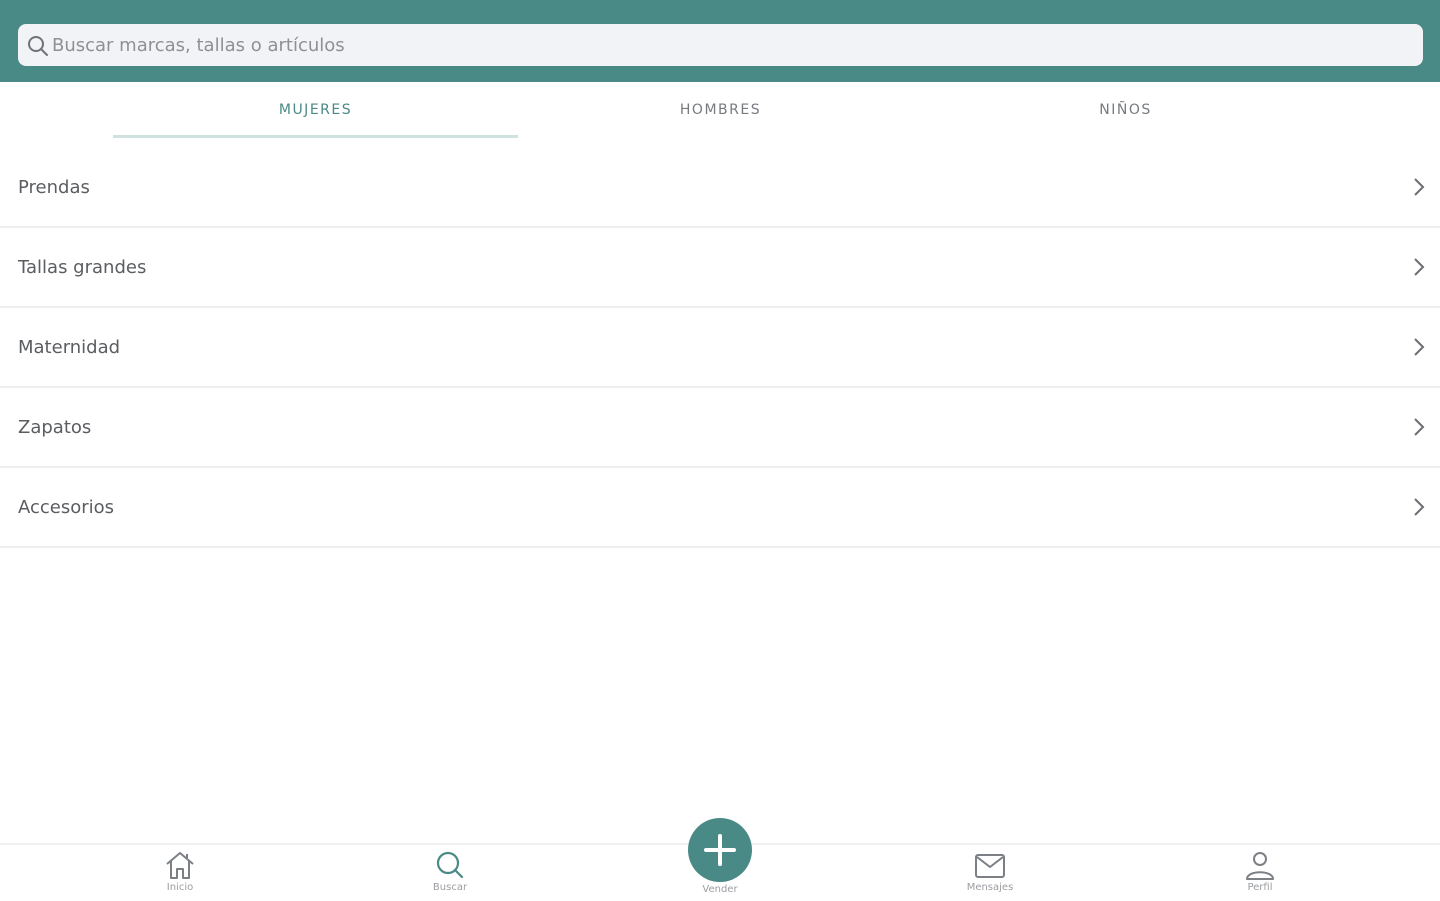  Describe the element at coordinates (720, 188) in the screenshot. I see `list-item-prendas: Prendas` at that location.